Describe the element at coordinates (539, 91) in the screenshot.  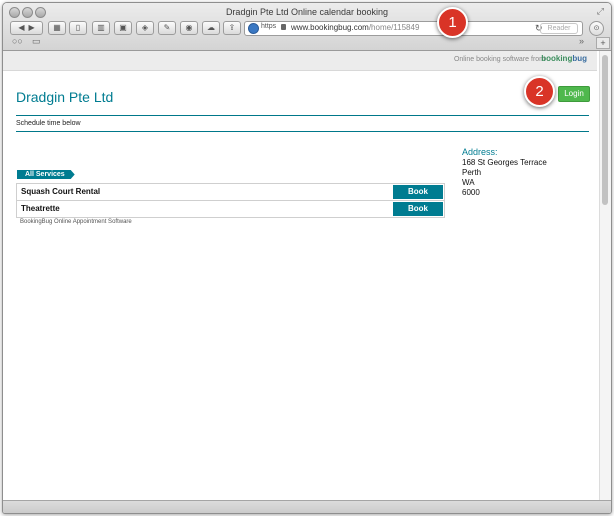
I see `callout-badge-2: 2` at that location.